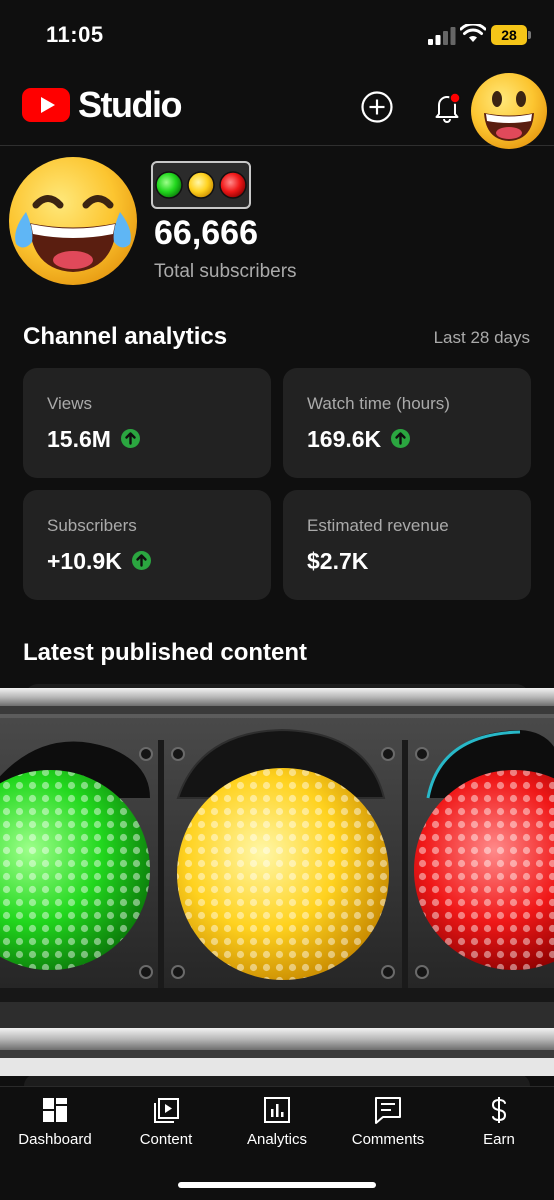 The image size is (554, 1200). What do you see at coordinates (407, 545) in the screenshot?
I see `revenue-card: Estimated revenue $2.7K` at bounding box center [407, 545].